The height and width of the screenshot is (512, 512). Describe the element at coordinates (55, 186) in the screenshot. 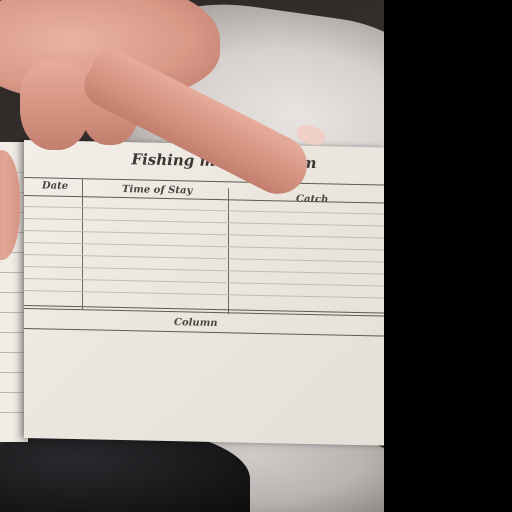

I see `column-header-date: Date` at that location.